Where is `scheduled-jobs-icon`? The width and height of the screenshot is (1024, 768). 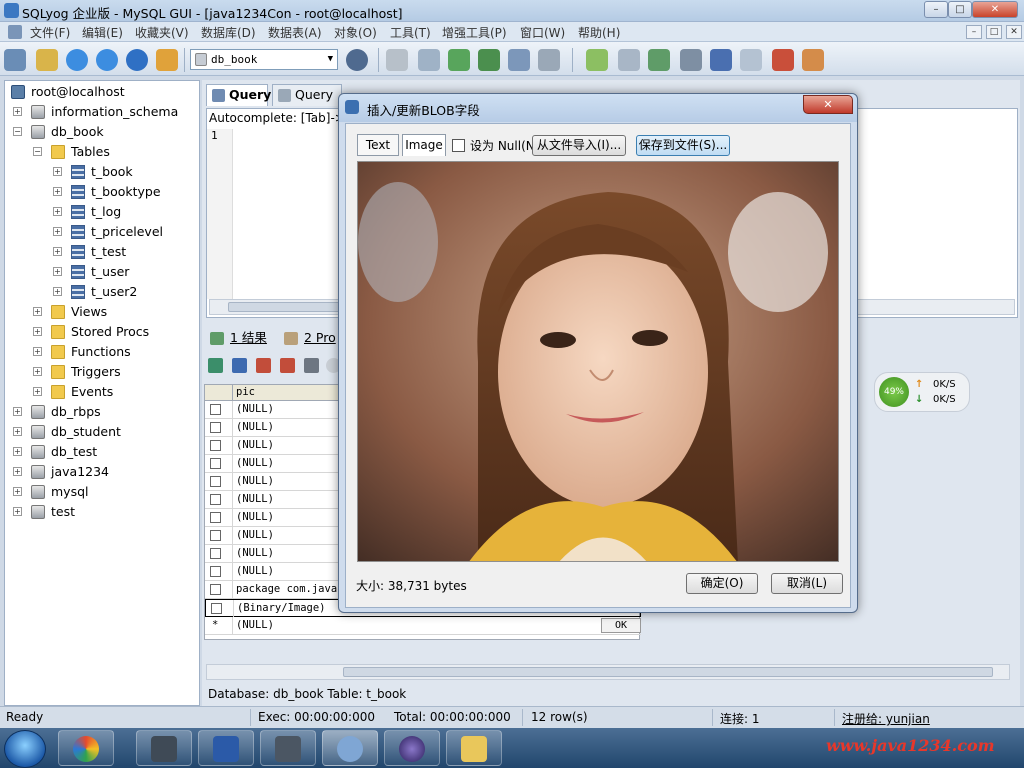
scheduled-jobs-icon is located at coordinates (721, 60).